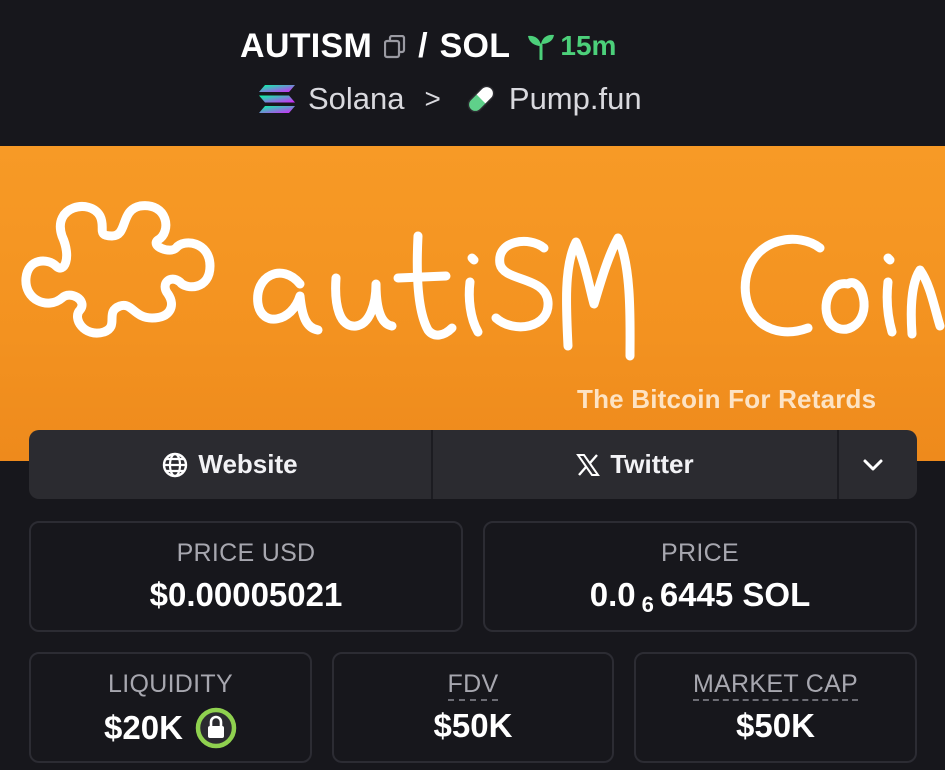 This screenshot has width=945, height=770. What do you see at coordinates (652, 464) in the screenshot?
I see `twitter-label: Twitter` at bounding box center [652, 464].